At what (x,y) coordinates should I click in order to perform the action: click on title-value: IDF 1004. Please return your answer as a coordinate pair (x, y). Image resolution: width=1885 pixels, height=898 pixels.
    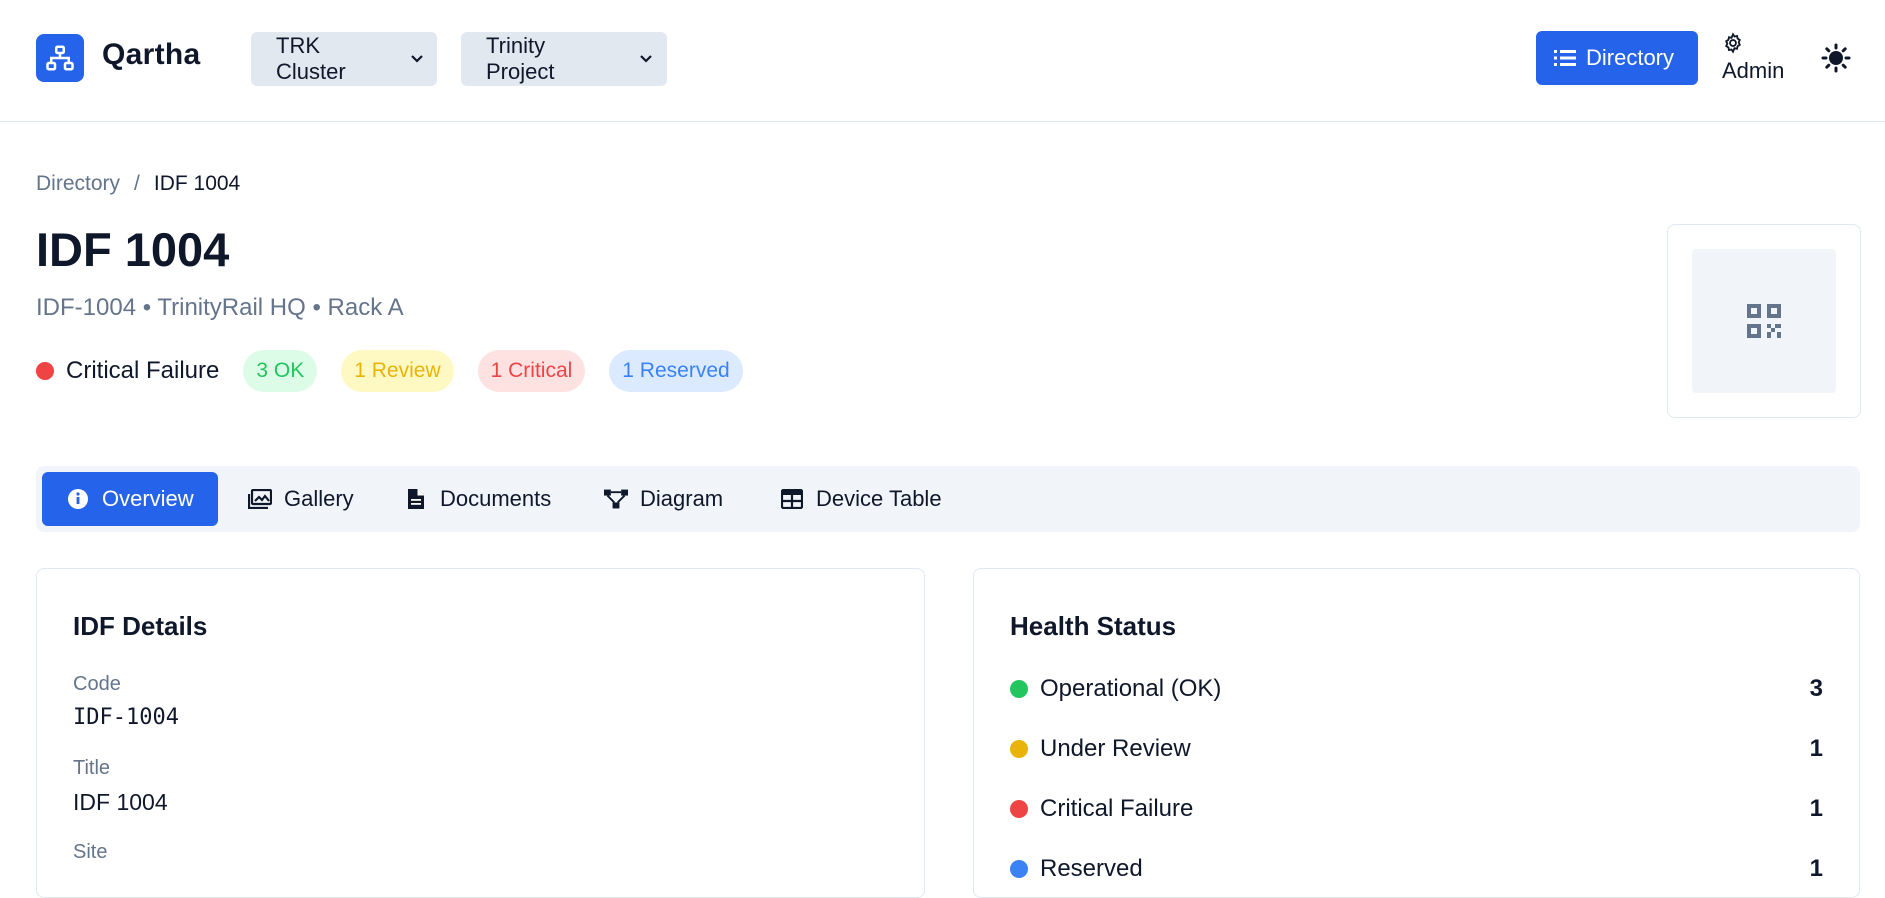
    Looking at the image, I should click on (120, 802).